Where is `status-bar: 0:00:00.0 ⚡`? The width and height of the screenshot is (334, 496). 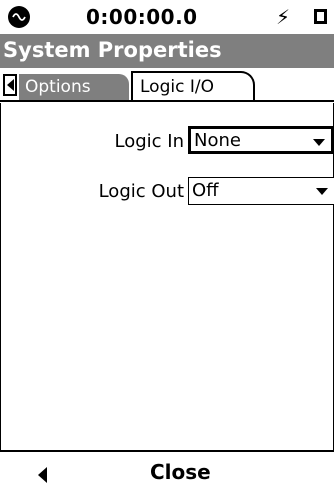 status-bar: 0:00:00.0 ⚡ is located at coordinates (167, 17).